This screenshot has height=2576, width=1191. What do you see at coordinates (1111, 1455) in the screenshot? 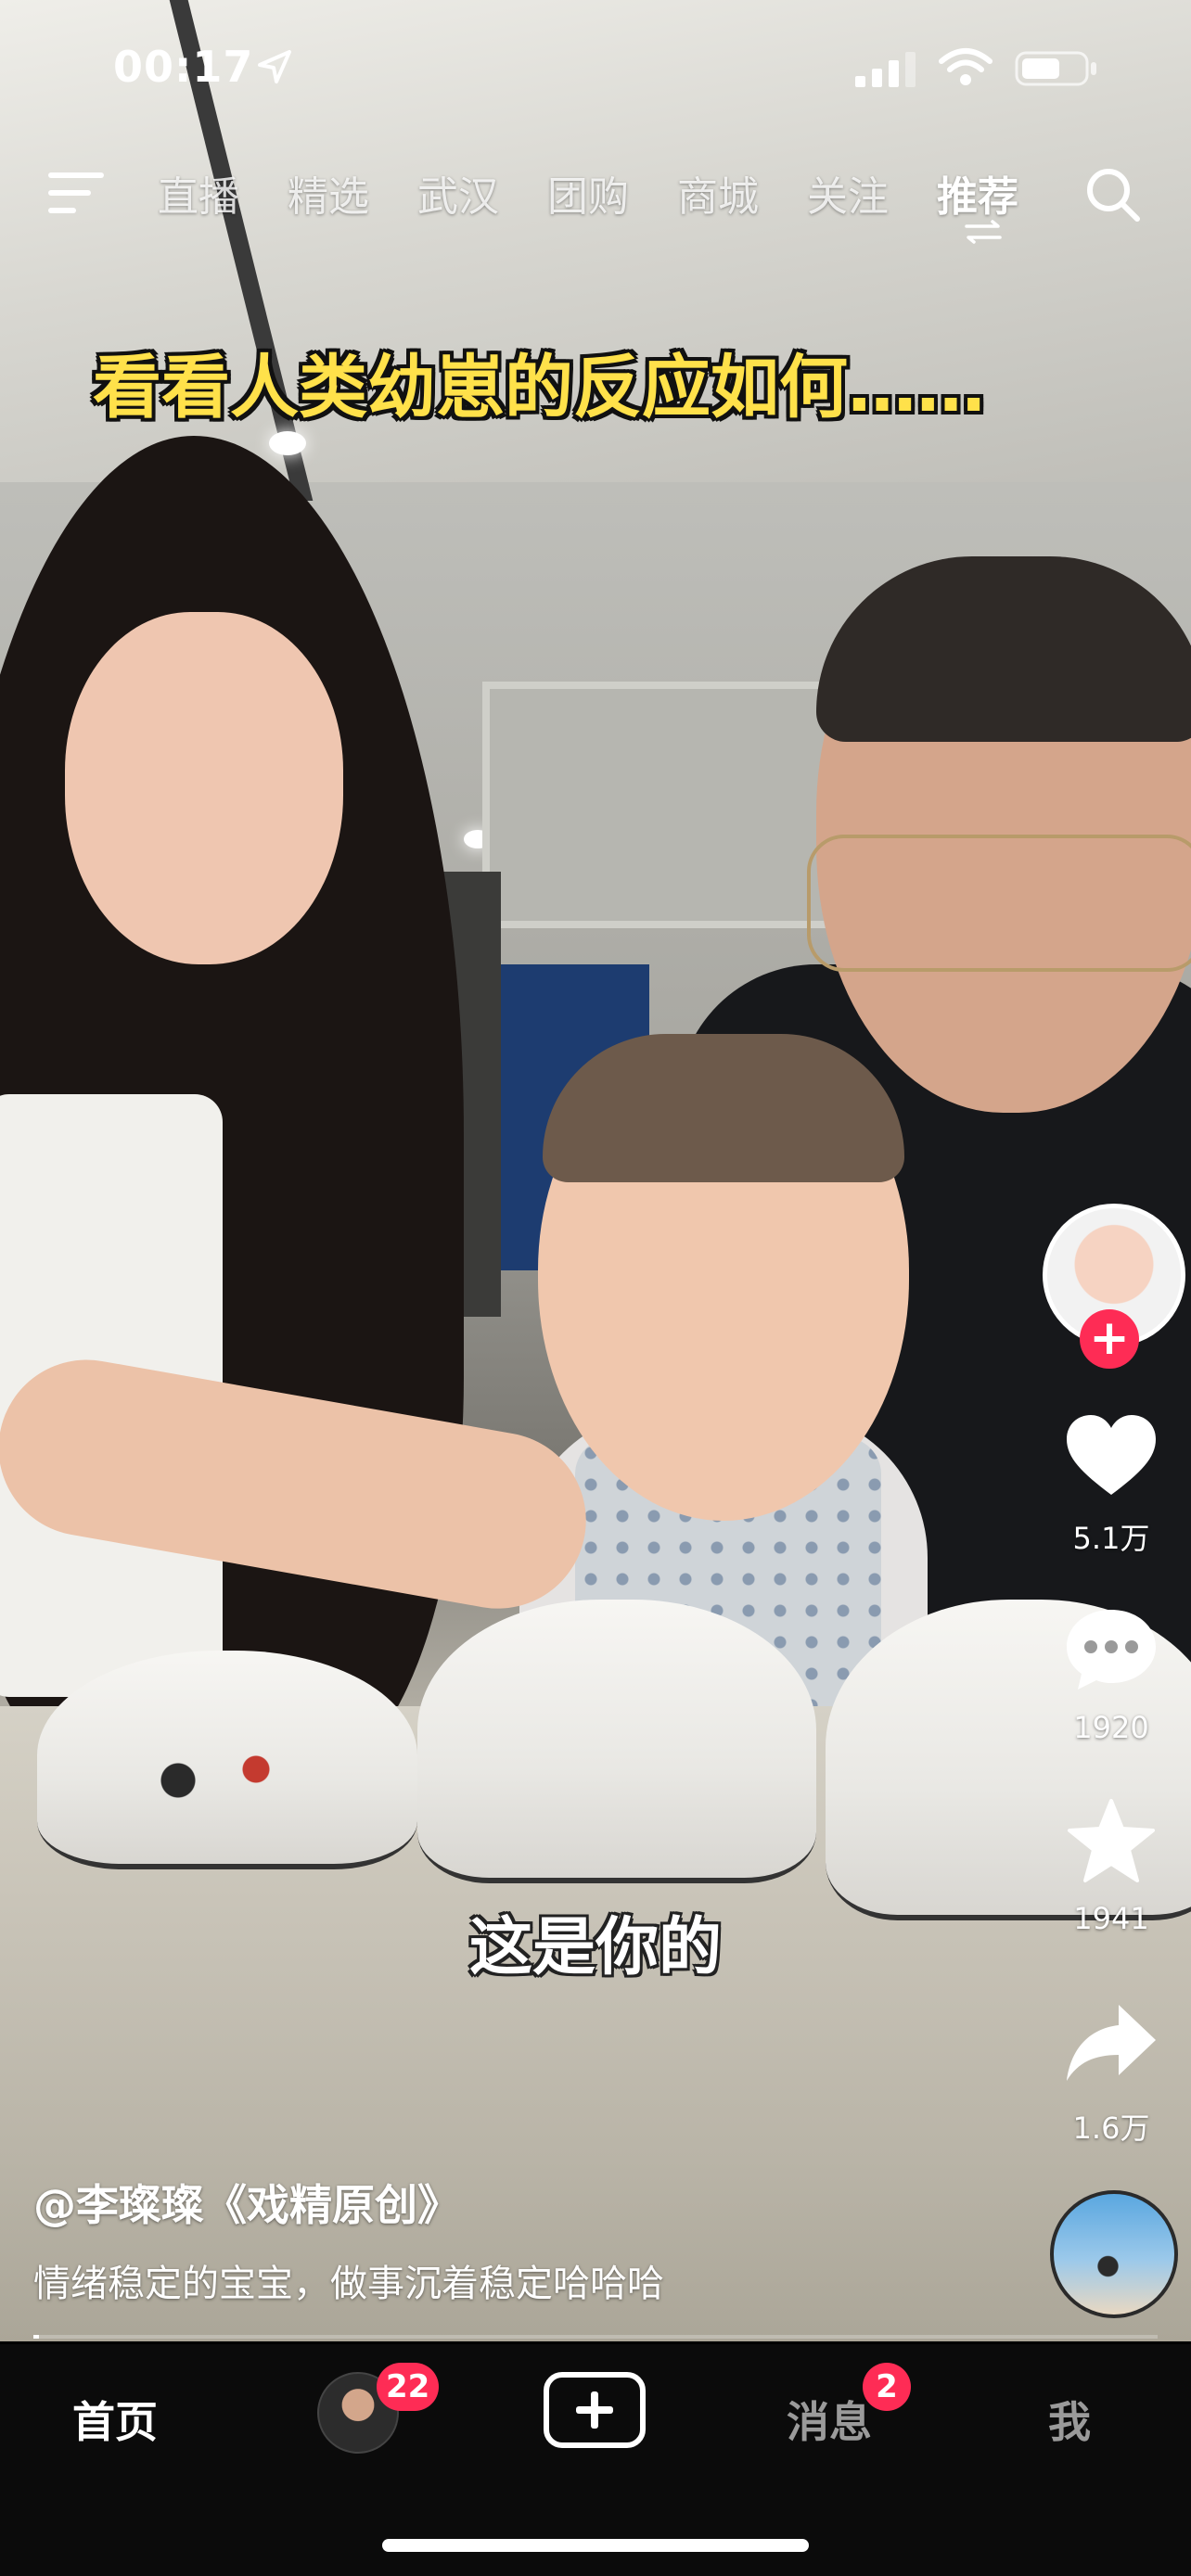
I see `heart-icon` at bounding box center [1111, 1455].